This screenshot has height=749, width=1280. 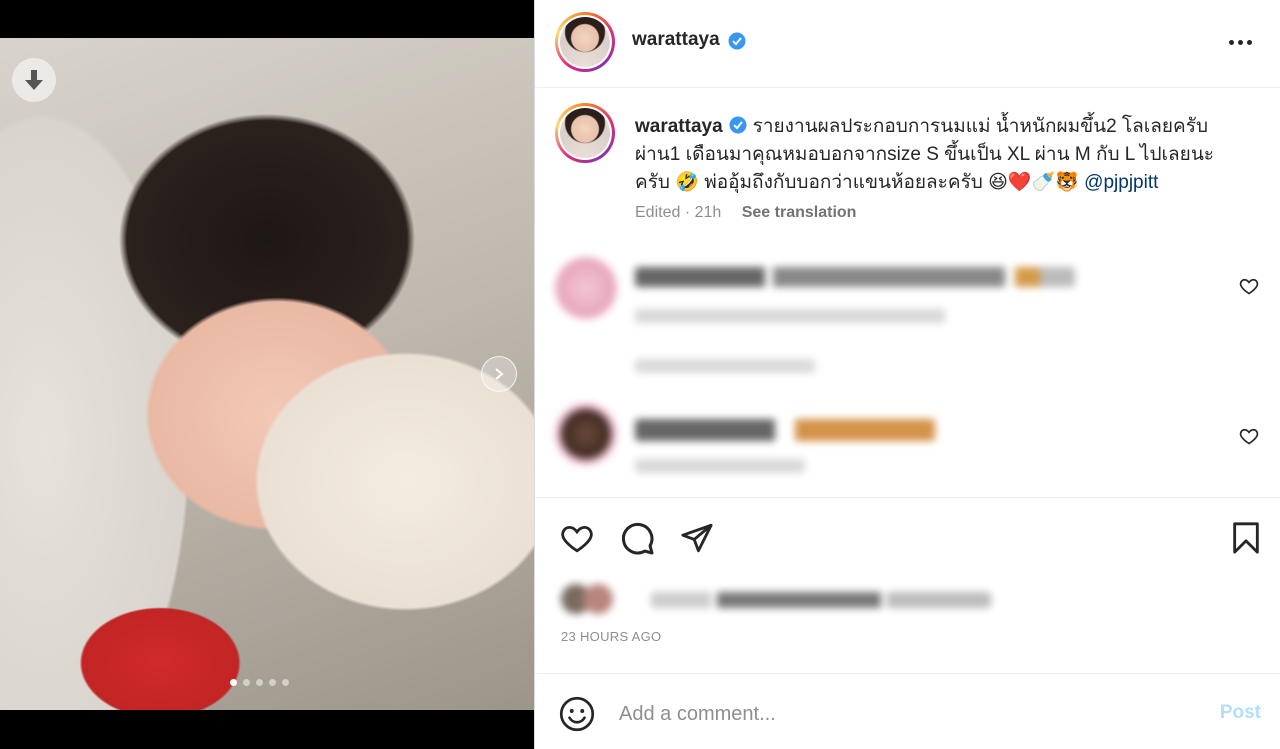 I want to click on header-username: warattaya, so click(x=676, y=39).